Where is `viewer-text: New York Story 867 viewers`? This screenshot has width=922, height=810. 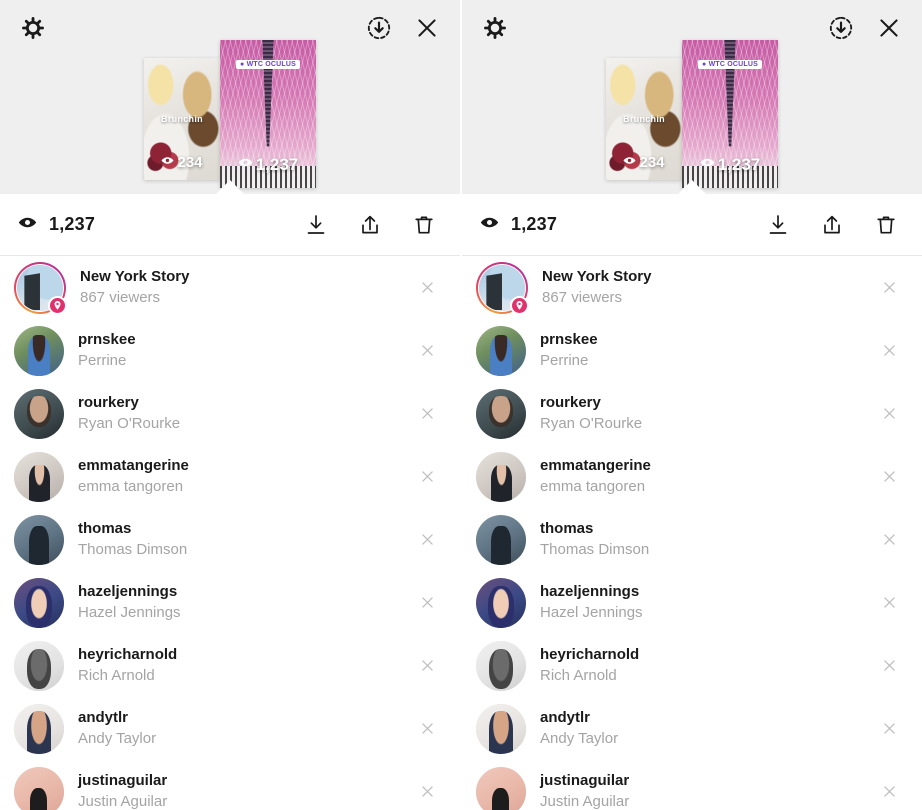 viewer-text: New York Story 867 viewers is located at coordinates (709, 287).